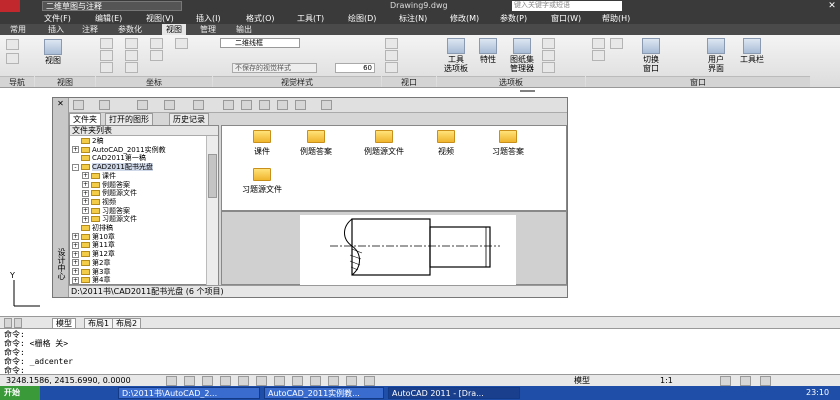 This screenshot has width=840, height=400. Describe the element at coordinates (112, 6) in the screenshot. I see `workspace-dropdown: 二维草图与注释` at that location.